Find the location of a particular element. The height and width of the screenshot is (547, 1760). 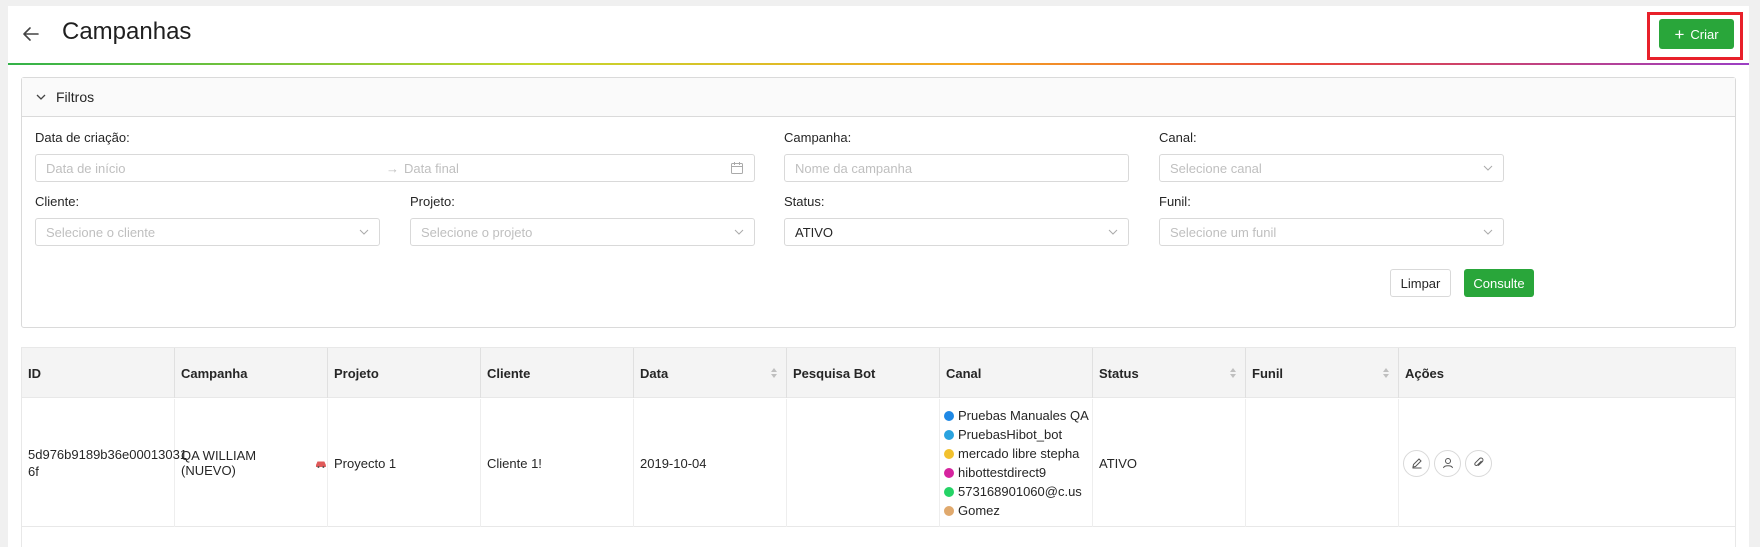

column-header-campaign: Campanha is located at coordinates (251, 373).